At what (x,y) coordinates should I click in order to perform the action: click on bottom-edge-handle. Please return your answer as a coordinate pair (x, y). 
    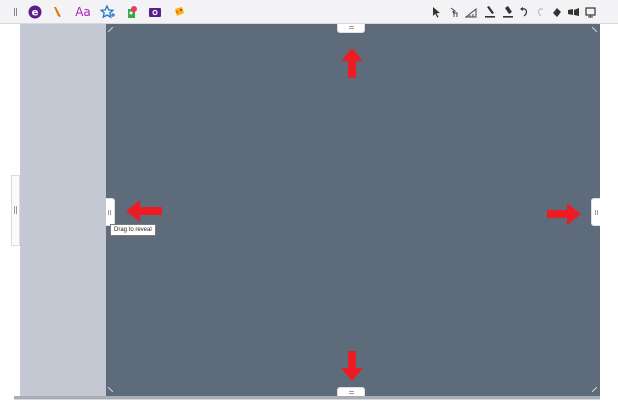
    Looking at the image, I should click on (351, 391).